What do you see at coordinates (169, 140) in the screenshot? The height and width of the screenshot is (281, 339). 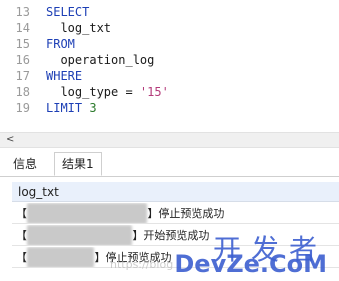 I see `horizontal-scrollbar: <` at bounding box center [169, 140].